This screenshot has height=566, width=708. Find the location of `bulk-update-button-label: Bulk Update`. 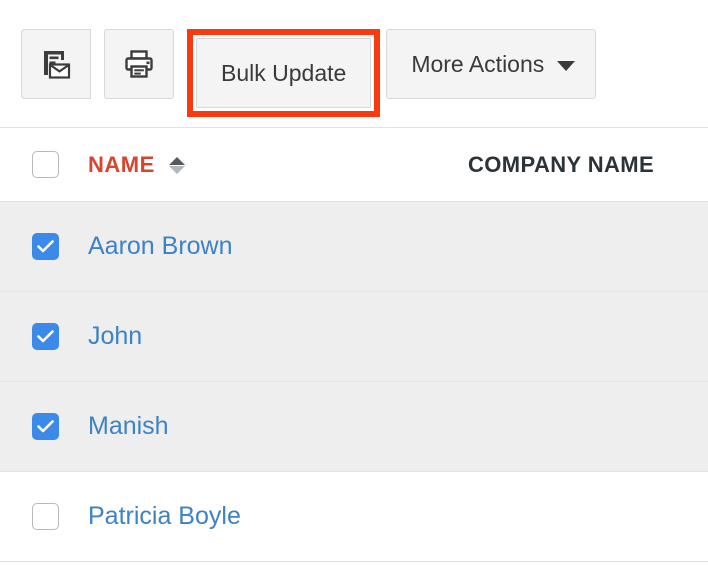

bulk-update-button-label: Bulk Update is located at coordinates (284, 72).